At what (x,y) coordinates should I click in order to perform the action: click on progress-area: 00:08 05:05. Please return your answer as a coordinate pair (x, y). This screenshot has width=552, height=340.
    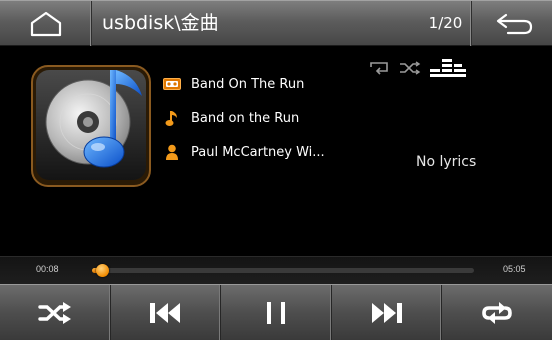
    Looking at the image, I should click on (276, 270).